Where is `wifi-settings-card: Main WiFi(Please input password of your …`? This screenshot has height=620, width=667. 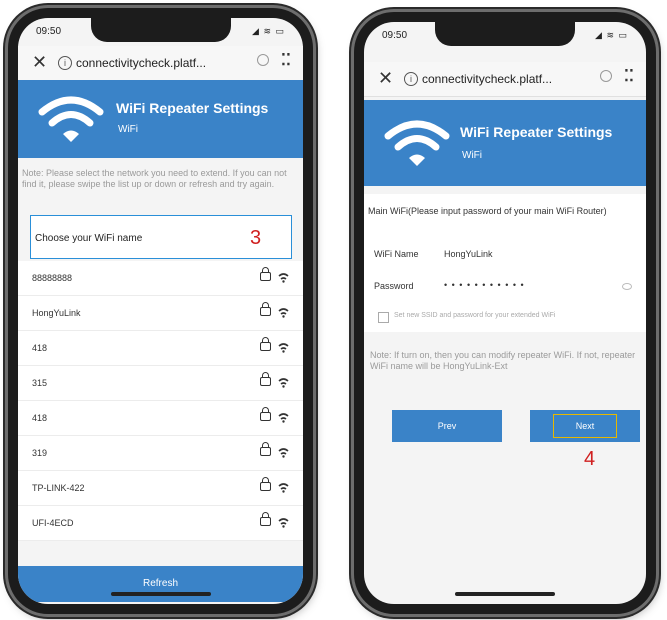
wifi-settings-card: Main WiFi(Please input password of your … is located at coordinates (505, 263).